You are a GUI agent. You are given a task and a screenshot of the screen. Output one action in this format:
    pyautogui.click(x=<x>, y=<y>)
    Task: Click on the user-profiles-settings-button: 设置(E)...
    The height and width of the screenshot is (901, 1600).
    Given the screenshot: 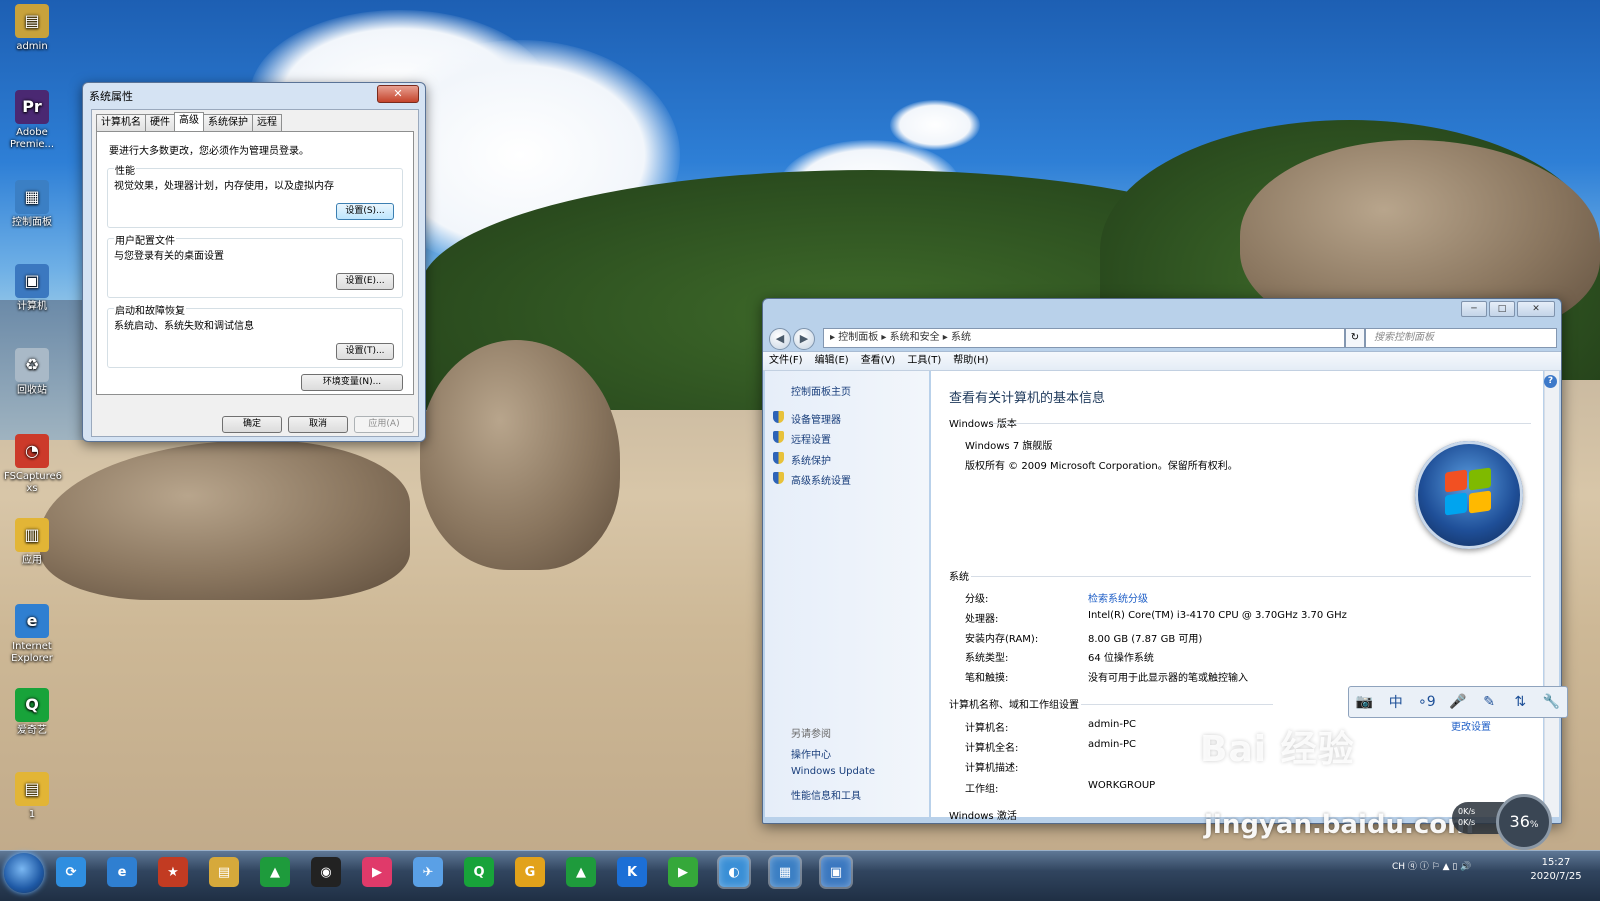 What is the action you would take?
    pyautogui.click(x=365, y=281)
    